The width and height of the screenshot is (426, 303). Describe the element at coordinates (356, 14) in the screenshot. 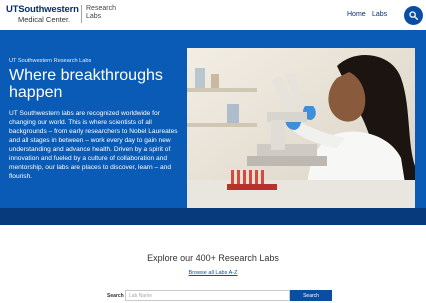

I see `nav-home-link: Home` at that location.